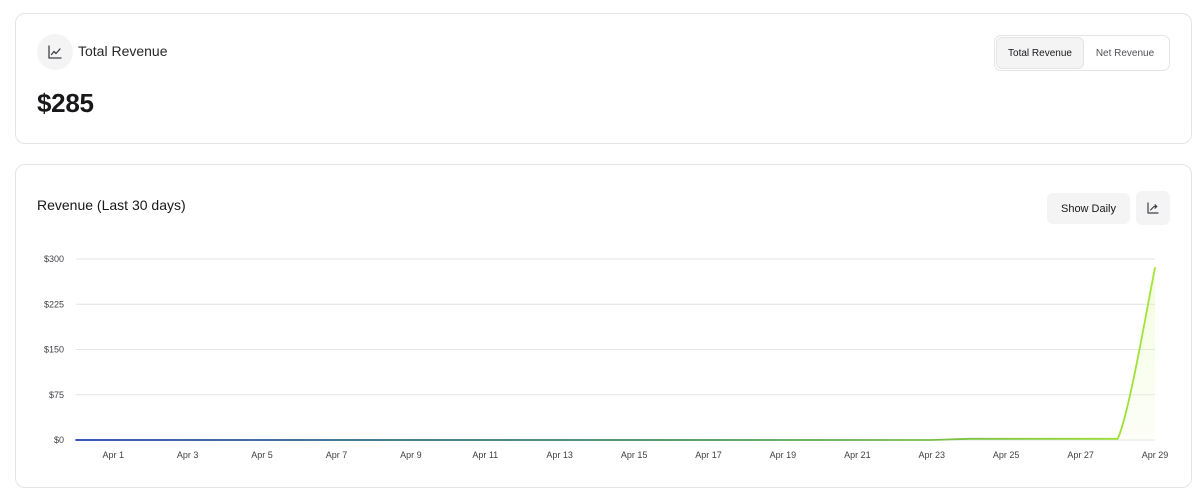 This screenshot has height=494, width=1200. What do you see at coordinates (188, 455) in the screenshot?
I see `x-tick-label: Apr 3` at bounding box center [188, 455].